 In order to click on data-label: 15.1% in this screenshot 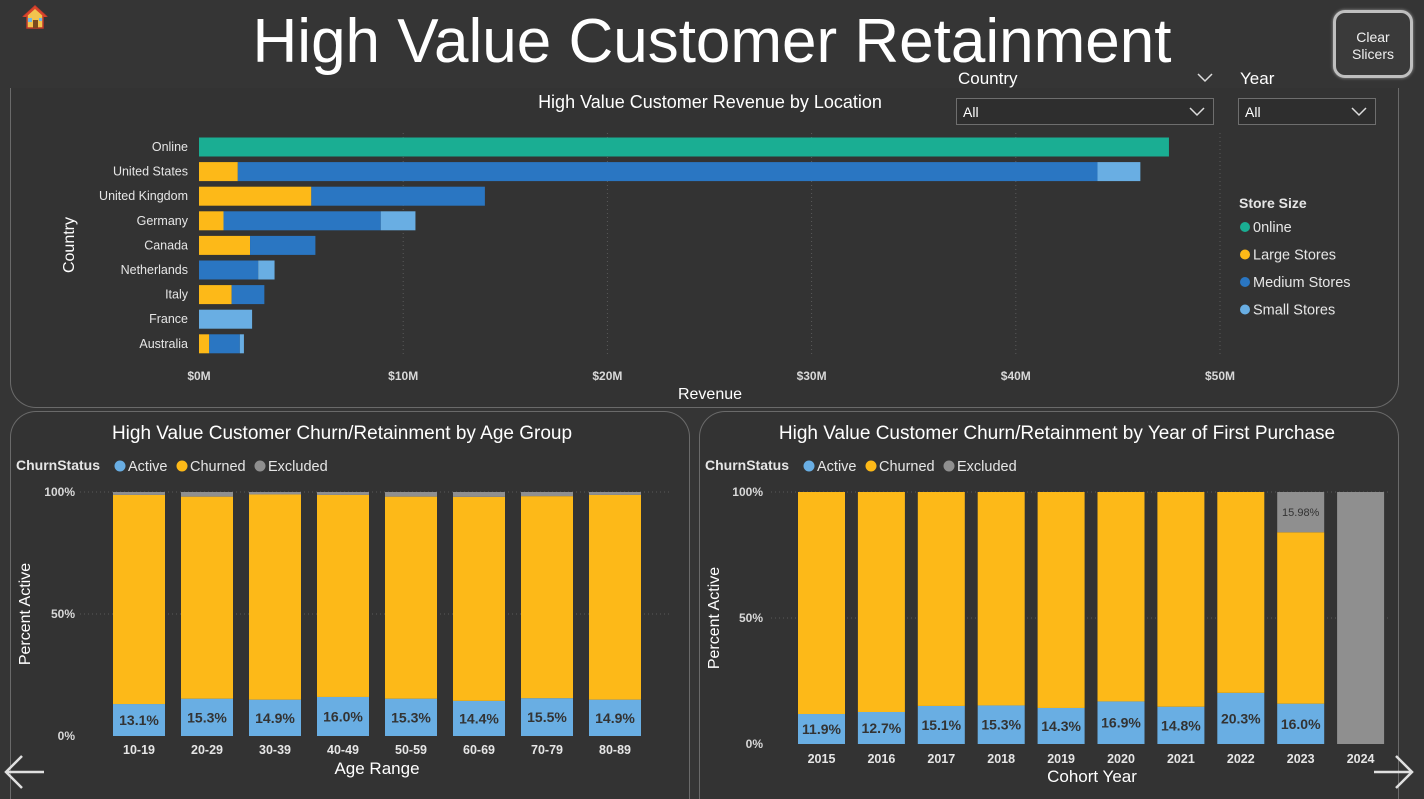, I will do `click(941, 725)`.